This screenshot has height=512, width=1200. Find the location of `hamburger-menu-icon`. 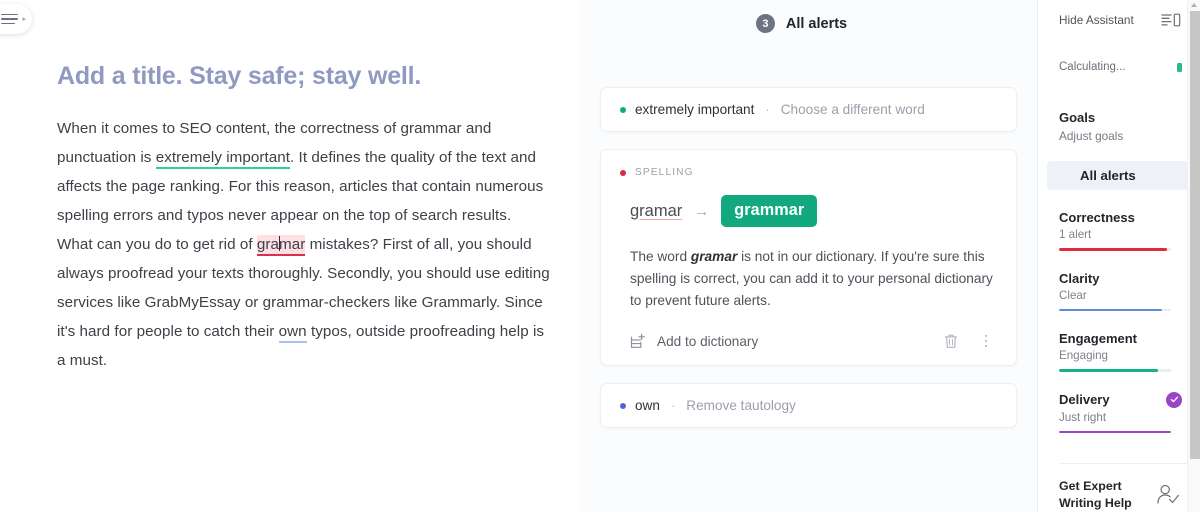

hamburger-menu-icon is located at coordinates (10, 19).